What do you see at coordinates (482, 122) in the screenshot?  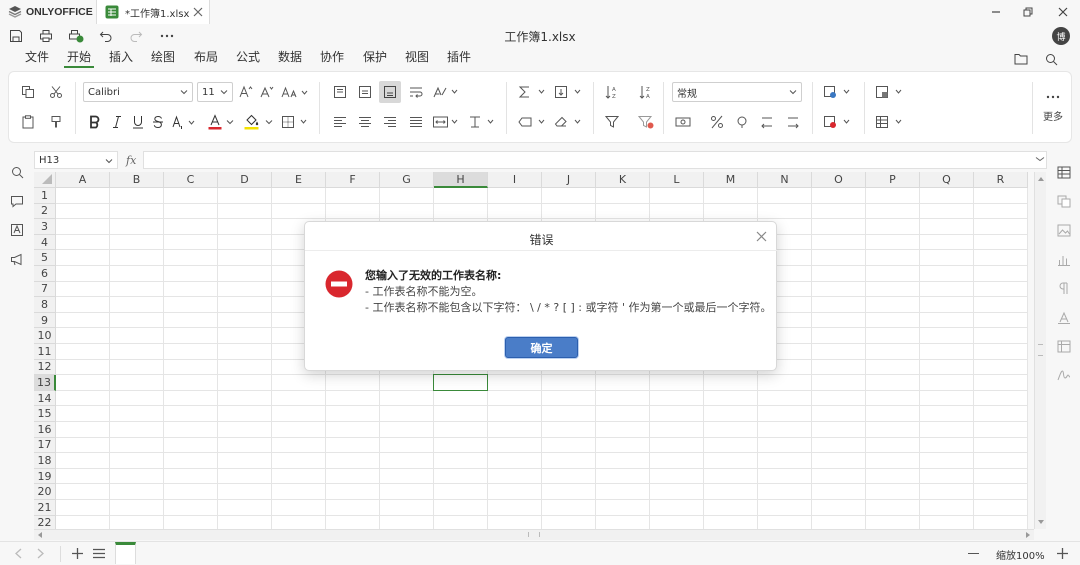 I see `text-direction-button` at bounding box center [482, 122].